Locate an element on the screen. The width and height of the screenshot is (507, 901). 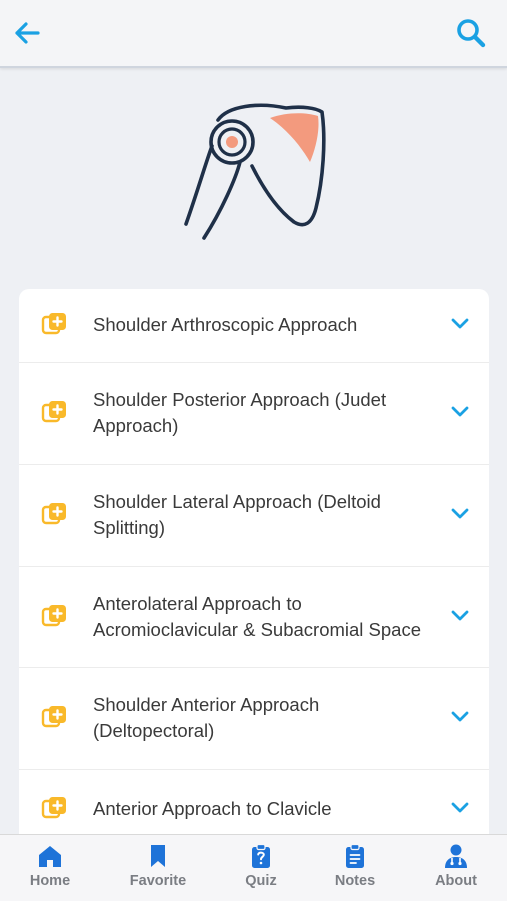
nav-item-label: Quiz is located at coordinates (261, 881).